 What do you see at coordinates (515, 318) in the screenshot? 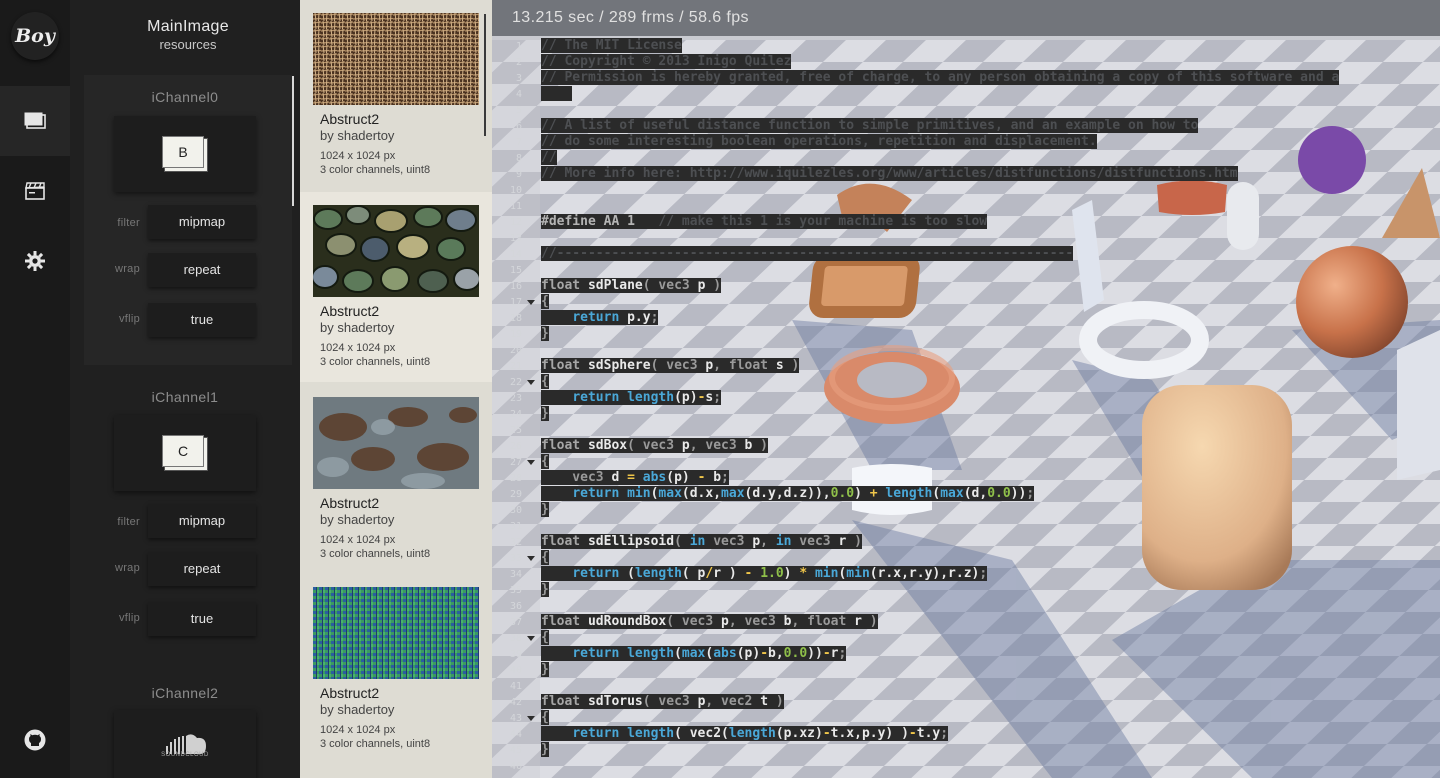
I see `line-number: 18` at bounding box center [515, 318].